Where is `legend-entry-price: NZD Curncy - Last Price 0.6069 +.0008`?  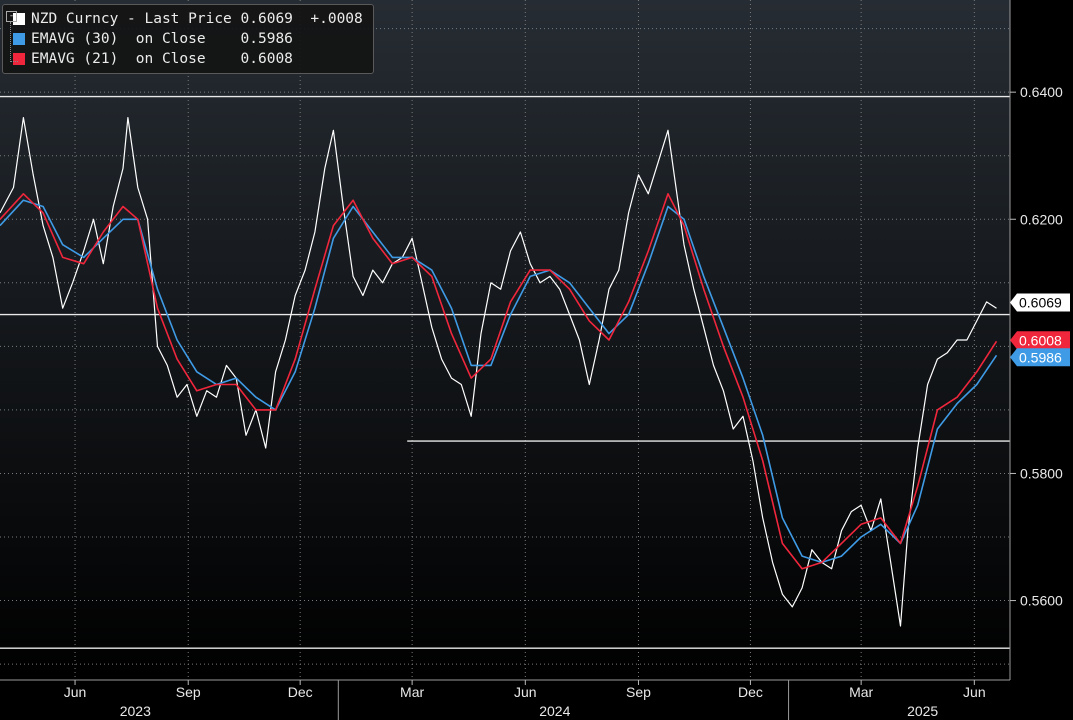
legend-entry-price: NZD Curncy - Last Price 0.6069 +.0008 is located at coordinates (186, 19).